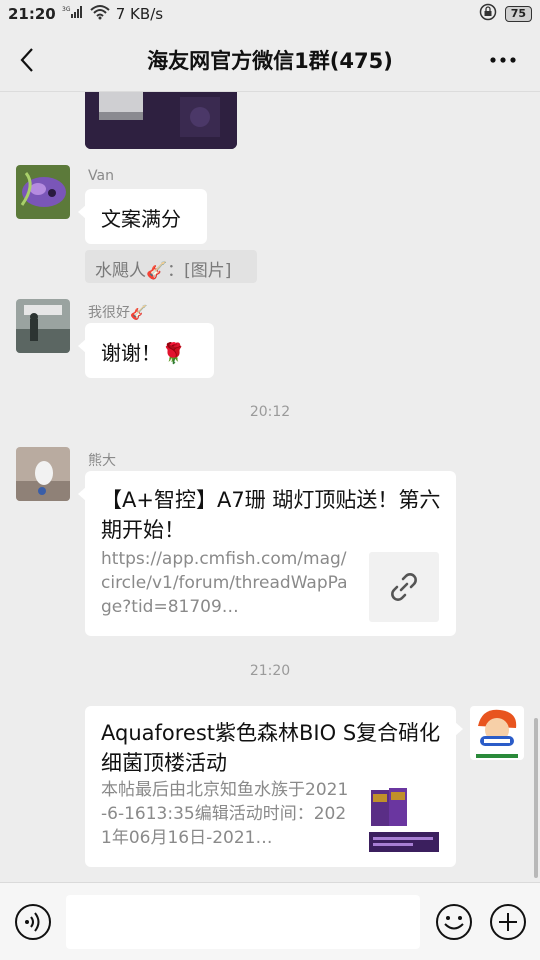 The height and width of the screenshot is (960, 540). What do you see at coordinates (32, 14) in the screenshot?
I see `status-time: 21:20` at bounding box center [32, 14].